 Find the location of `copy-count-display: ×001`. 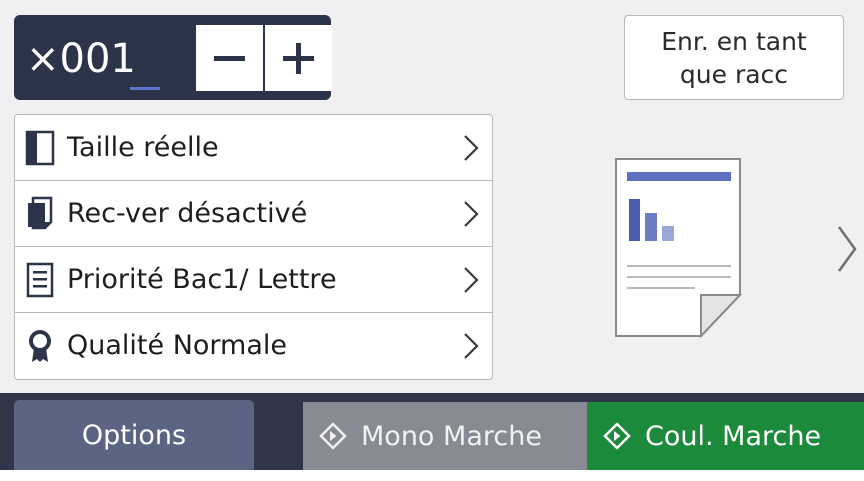

copy-count-display: ×001 is located at coordinates (81, 59).